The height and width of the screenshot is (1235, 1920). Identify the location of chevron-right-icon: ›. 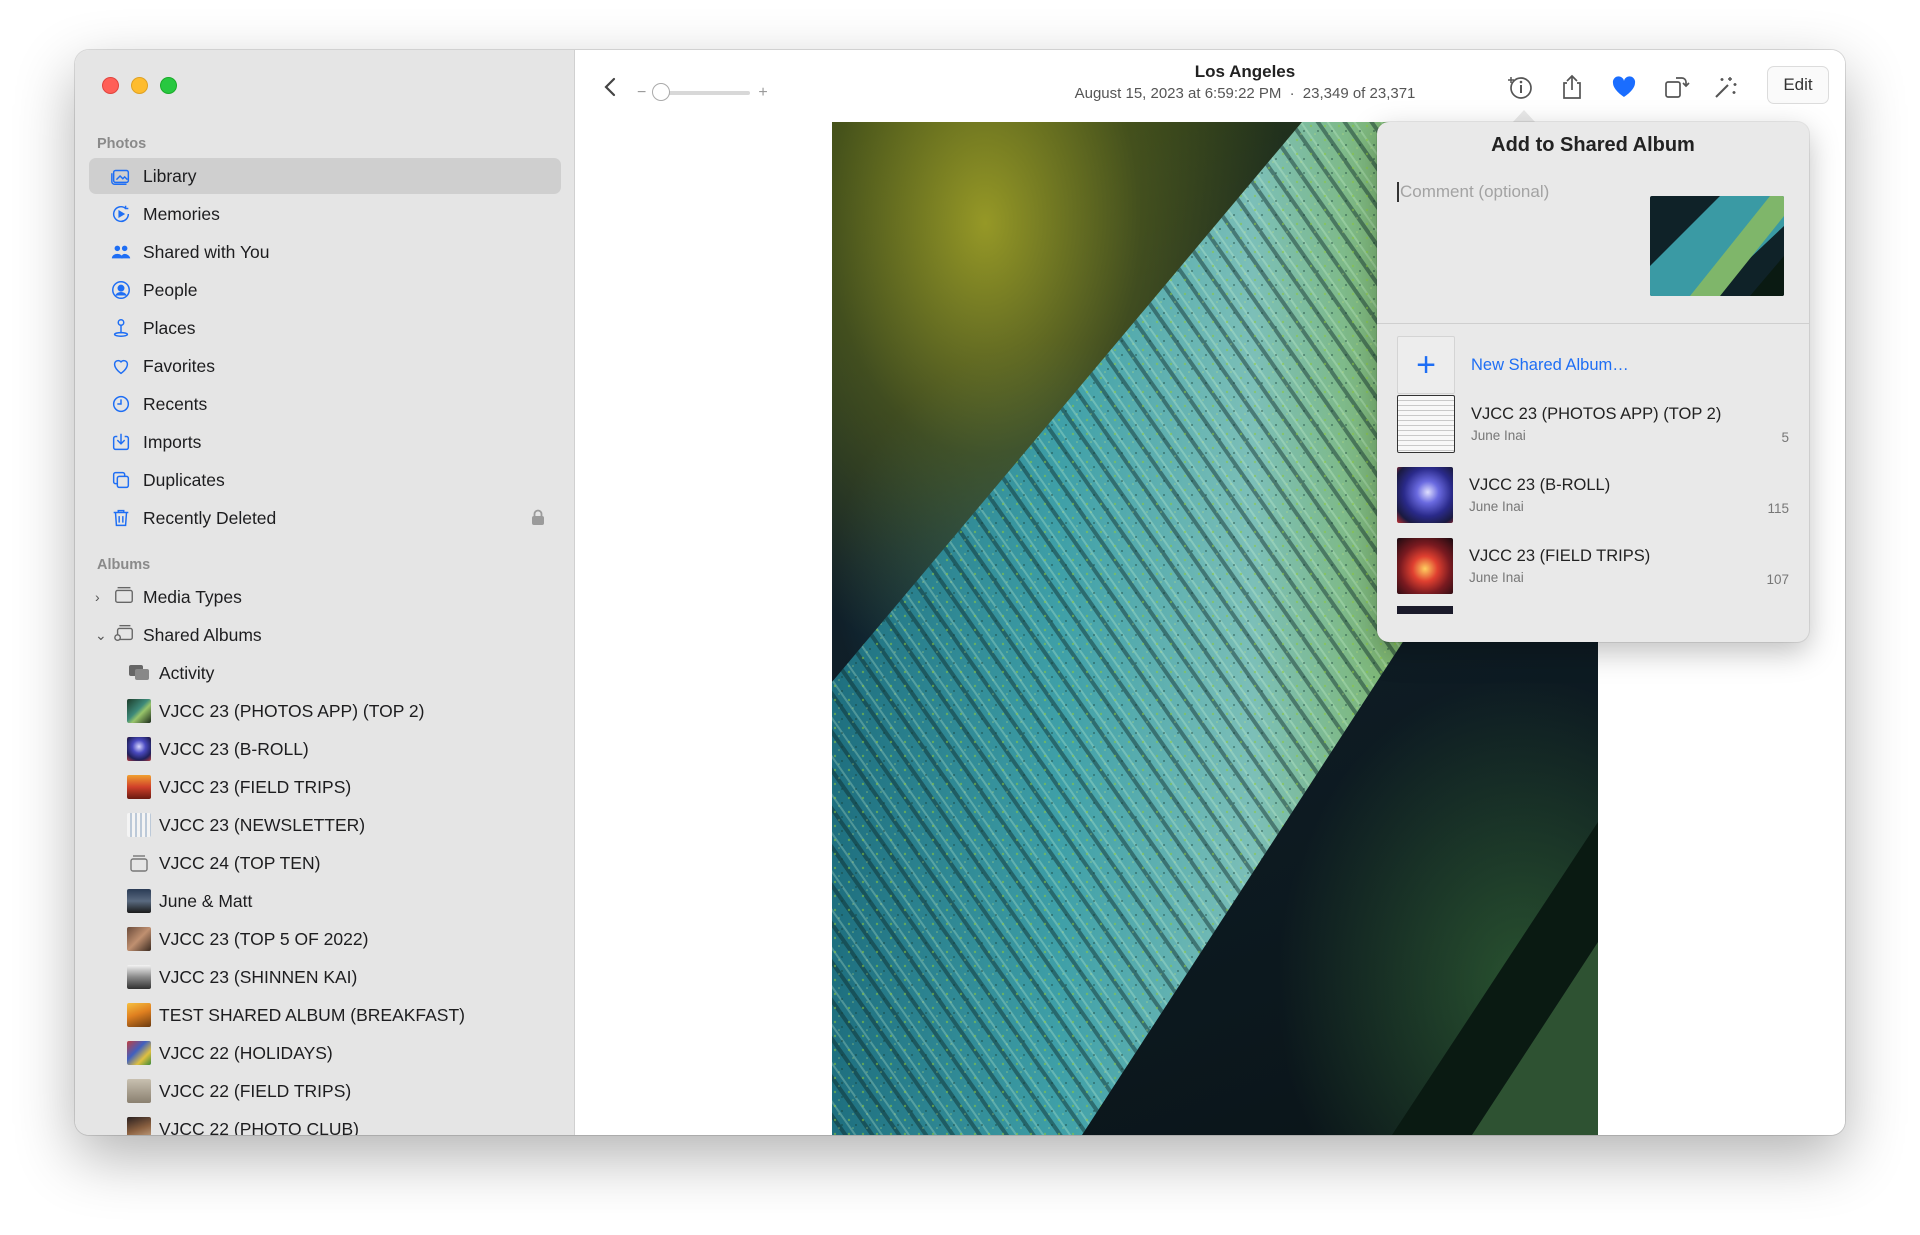
(102, 597).